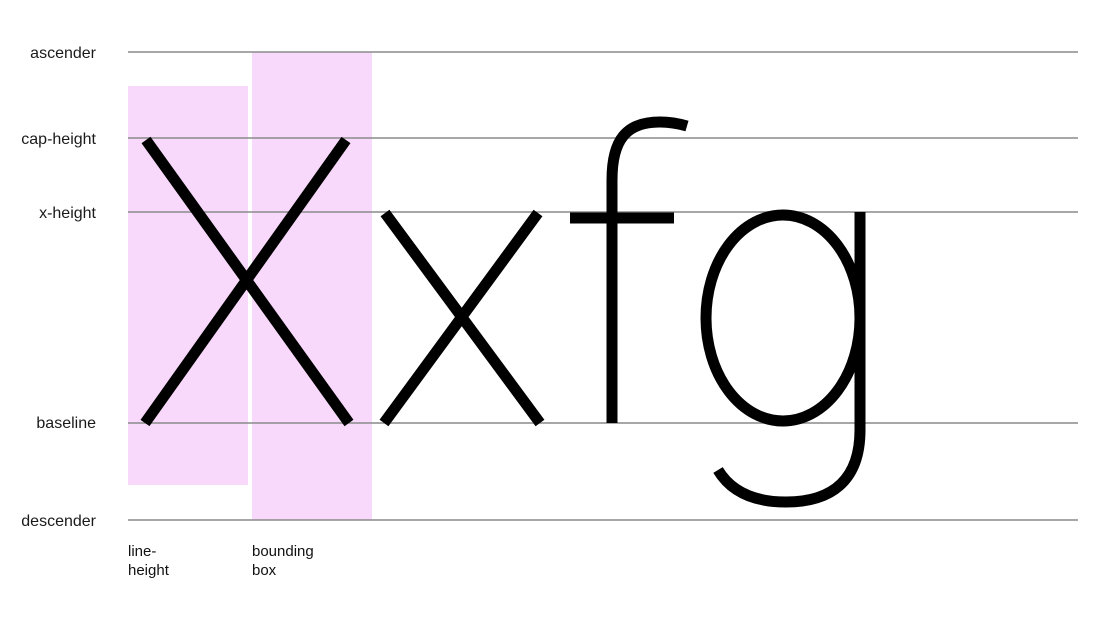 This screenshot has height=618, width=1102. I want to click on bounding-box-caption-line-2: box, so click(264, 570).